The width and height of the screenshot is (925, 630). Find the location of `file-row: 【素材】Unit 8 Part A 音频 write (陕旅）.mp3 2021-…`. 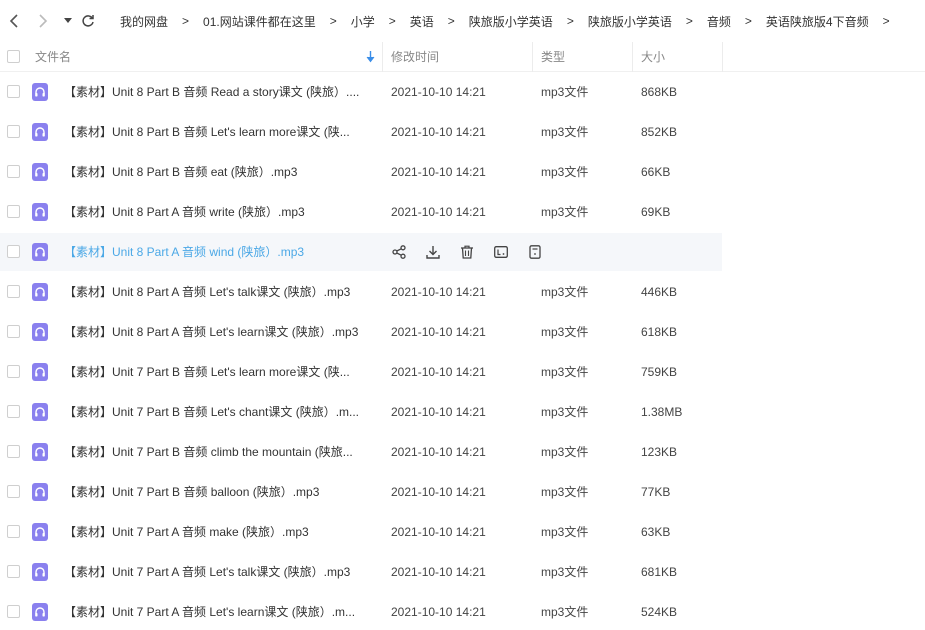

file-row: 【素材】Unit 8 Part A 音频 write (陕旅）.mp3 2021-… is located at coordinates (361, 212).